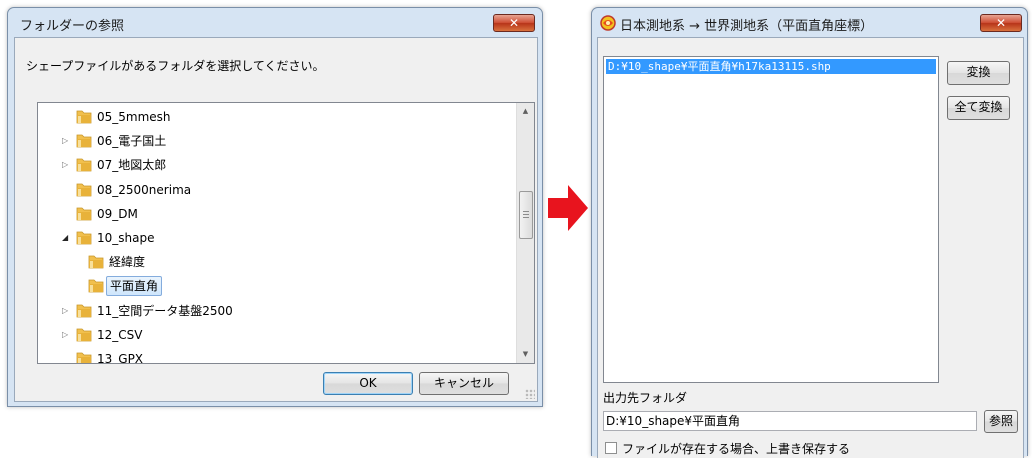 The image size is (1032, 458). Describe the element at coordinates (368, 383) in the screenshot. I see `ok-button: OK` at that location.